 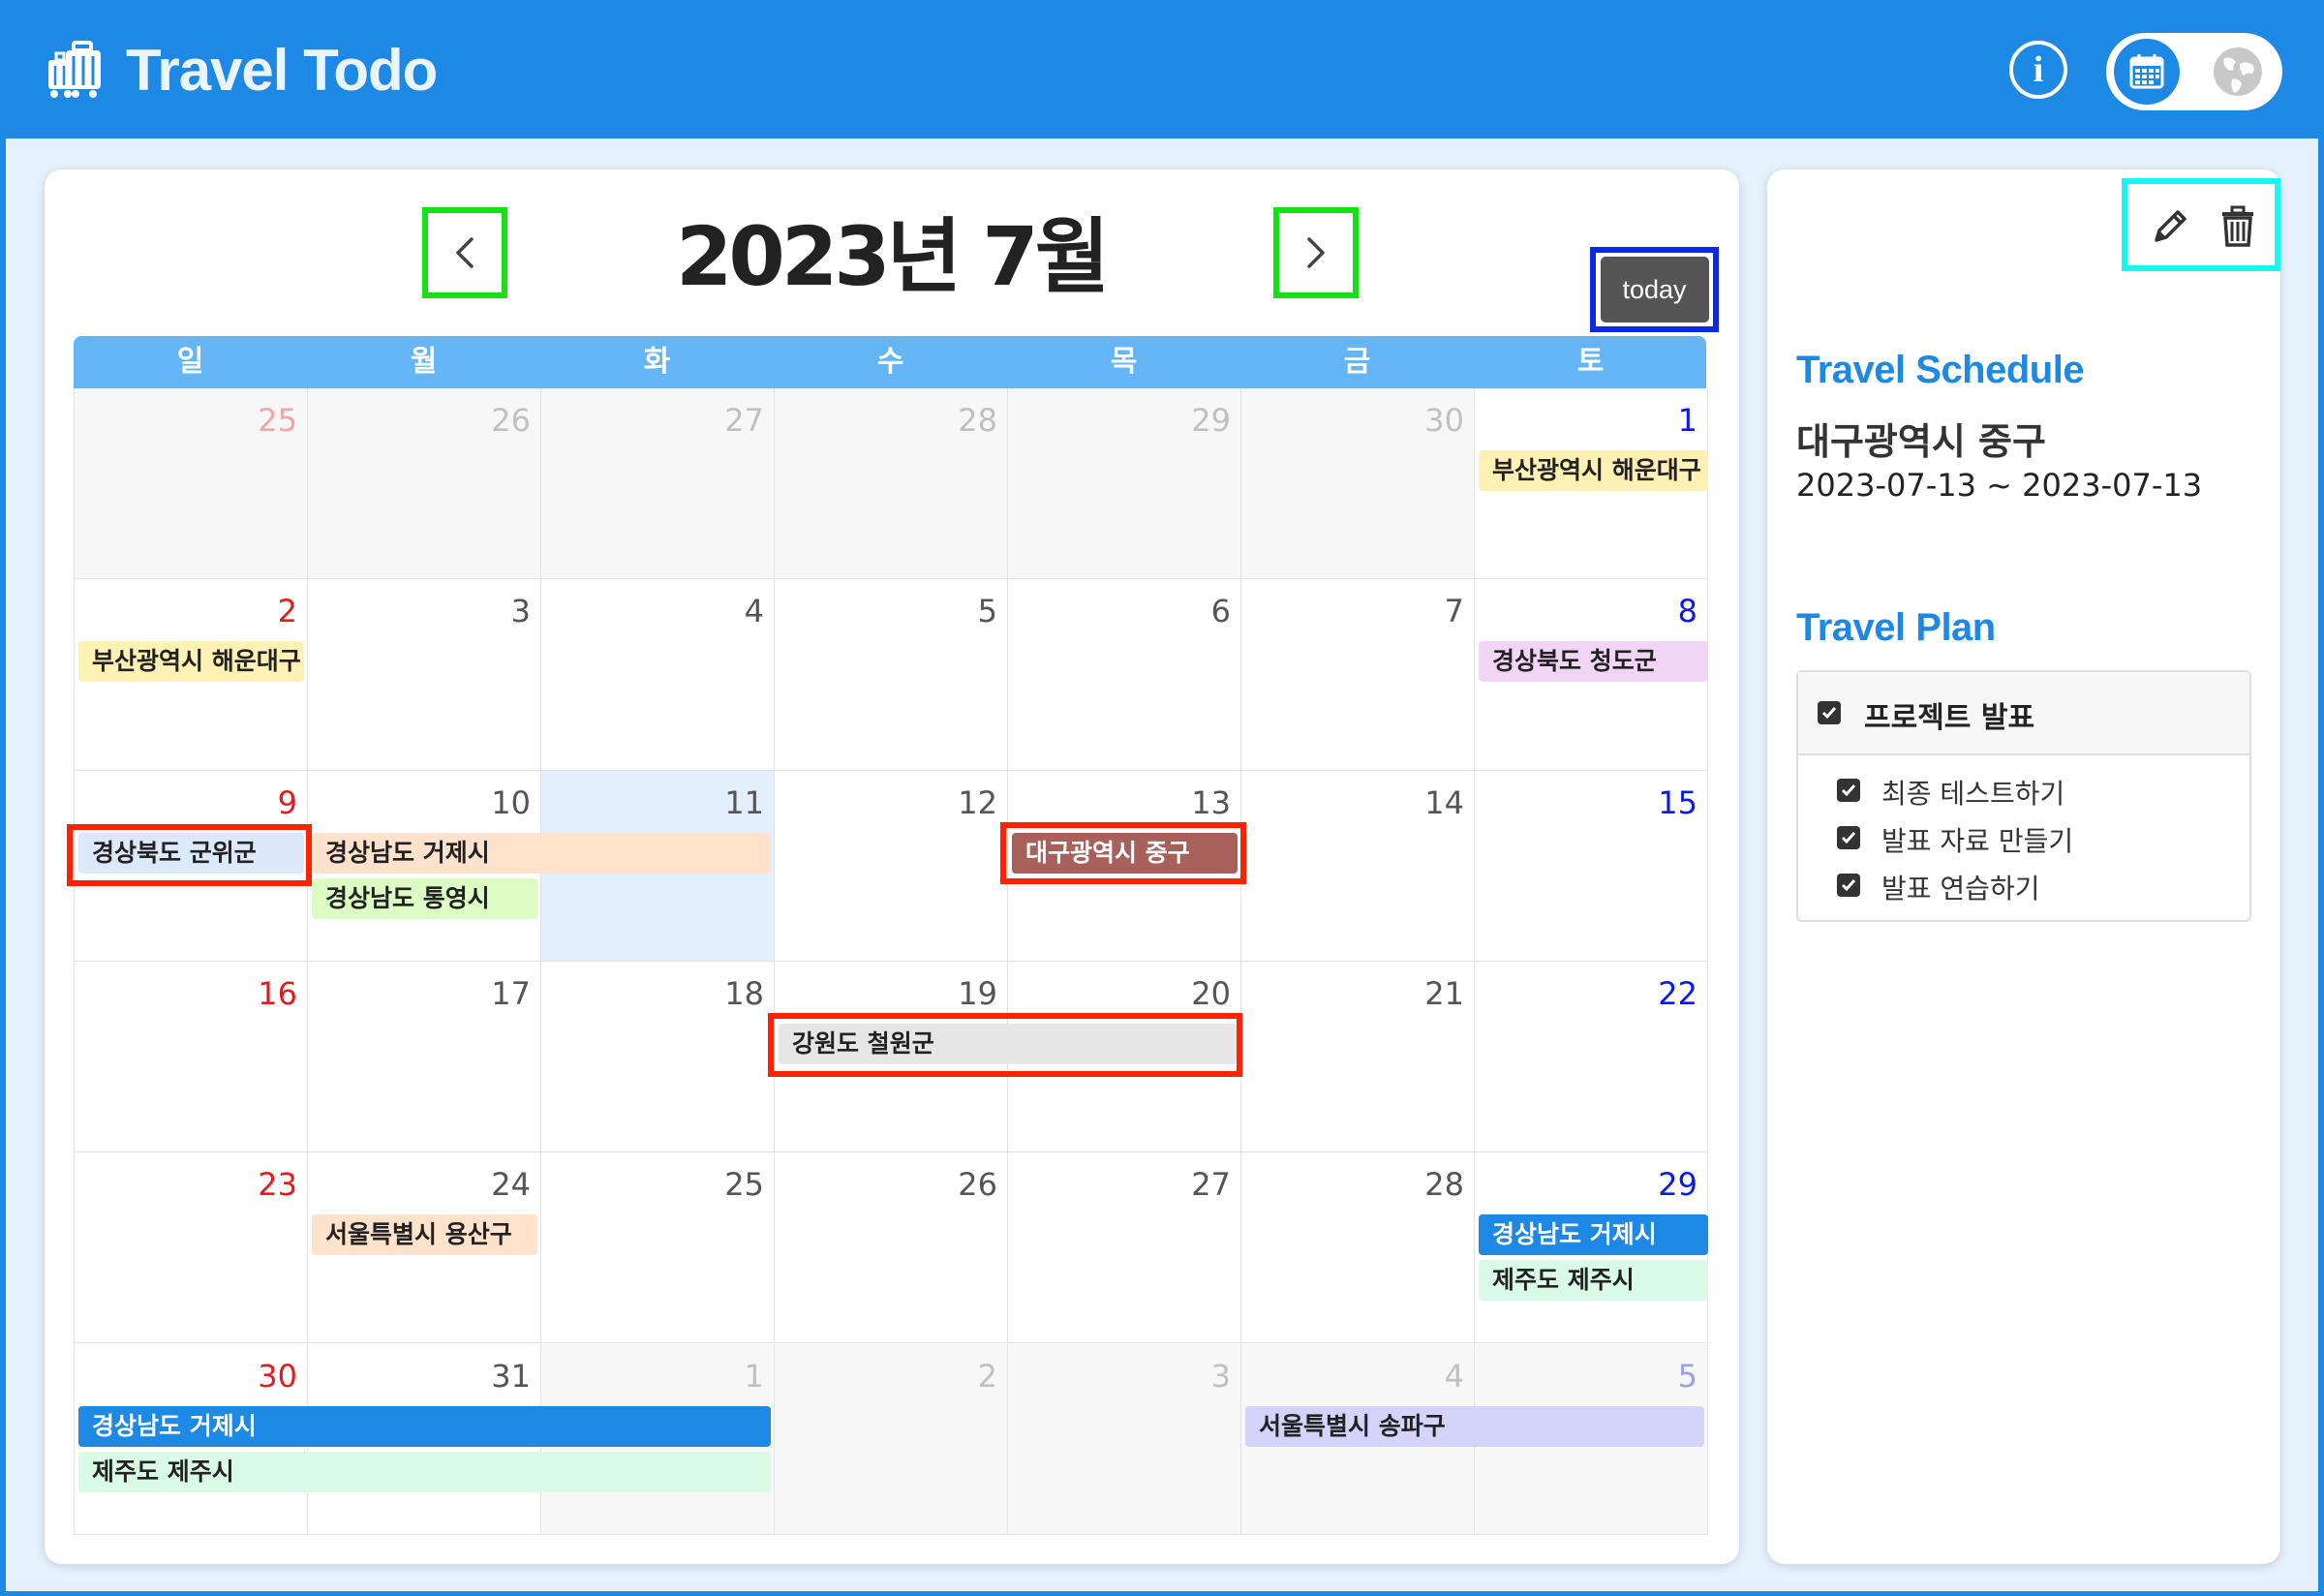 What do you see at coordinates (2000, 485) in the screenshot?
I see `schedule-dates: 2023-07-13 ~ 2023-07-13` at bounding box center [2000, 485].